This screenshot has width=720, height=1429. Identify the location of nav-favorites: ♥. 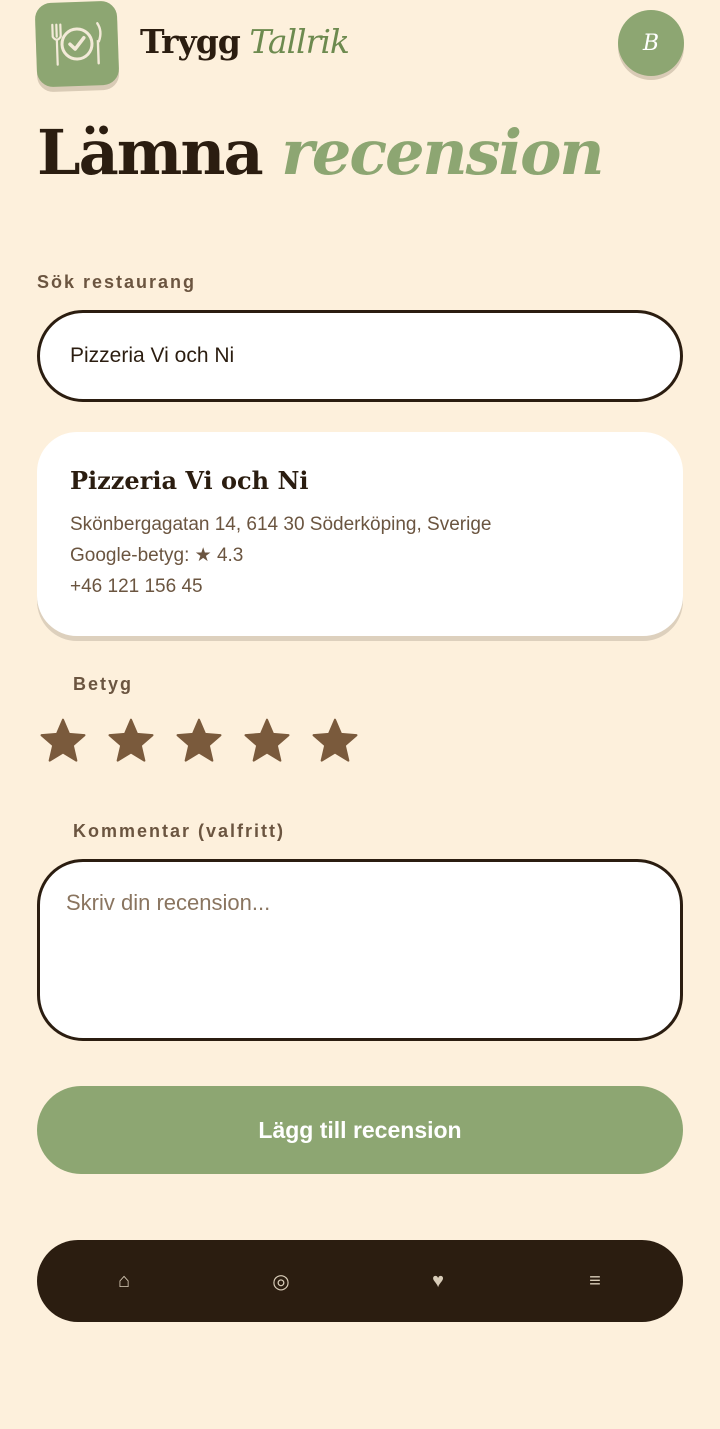
(438, 1281).